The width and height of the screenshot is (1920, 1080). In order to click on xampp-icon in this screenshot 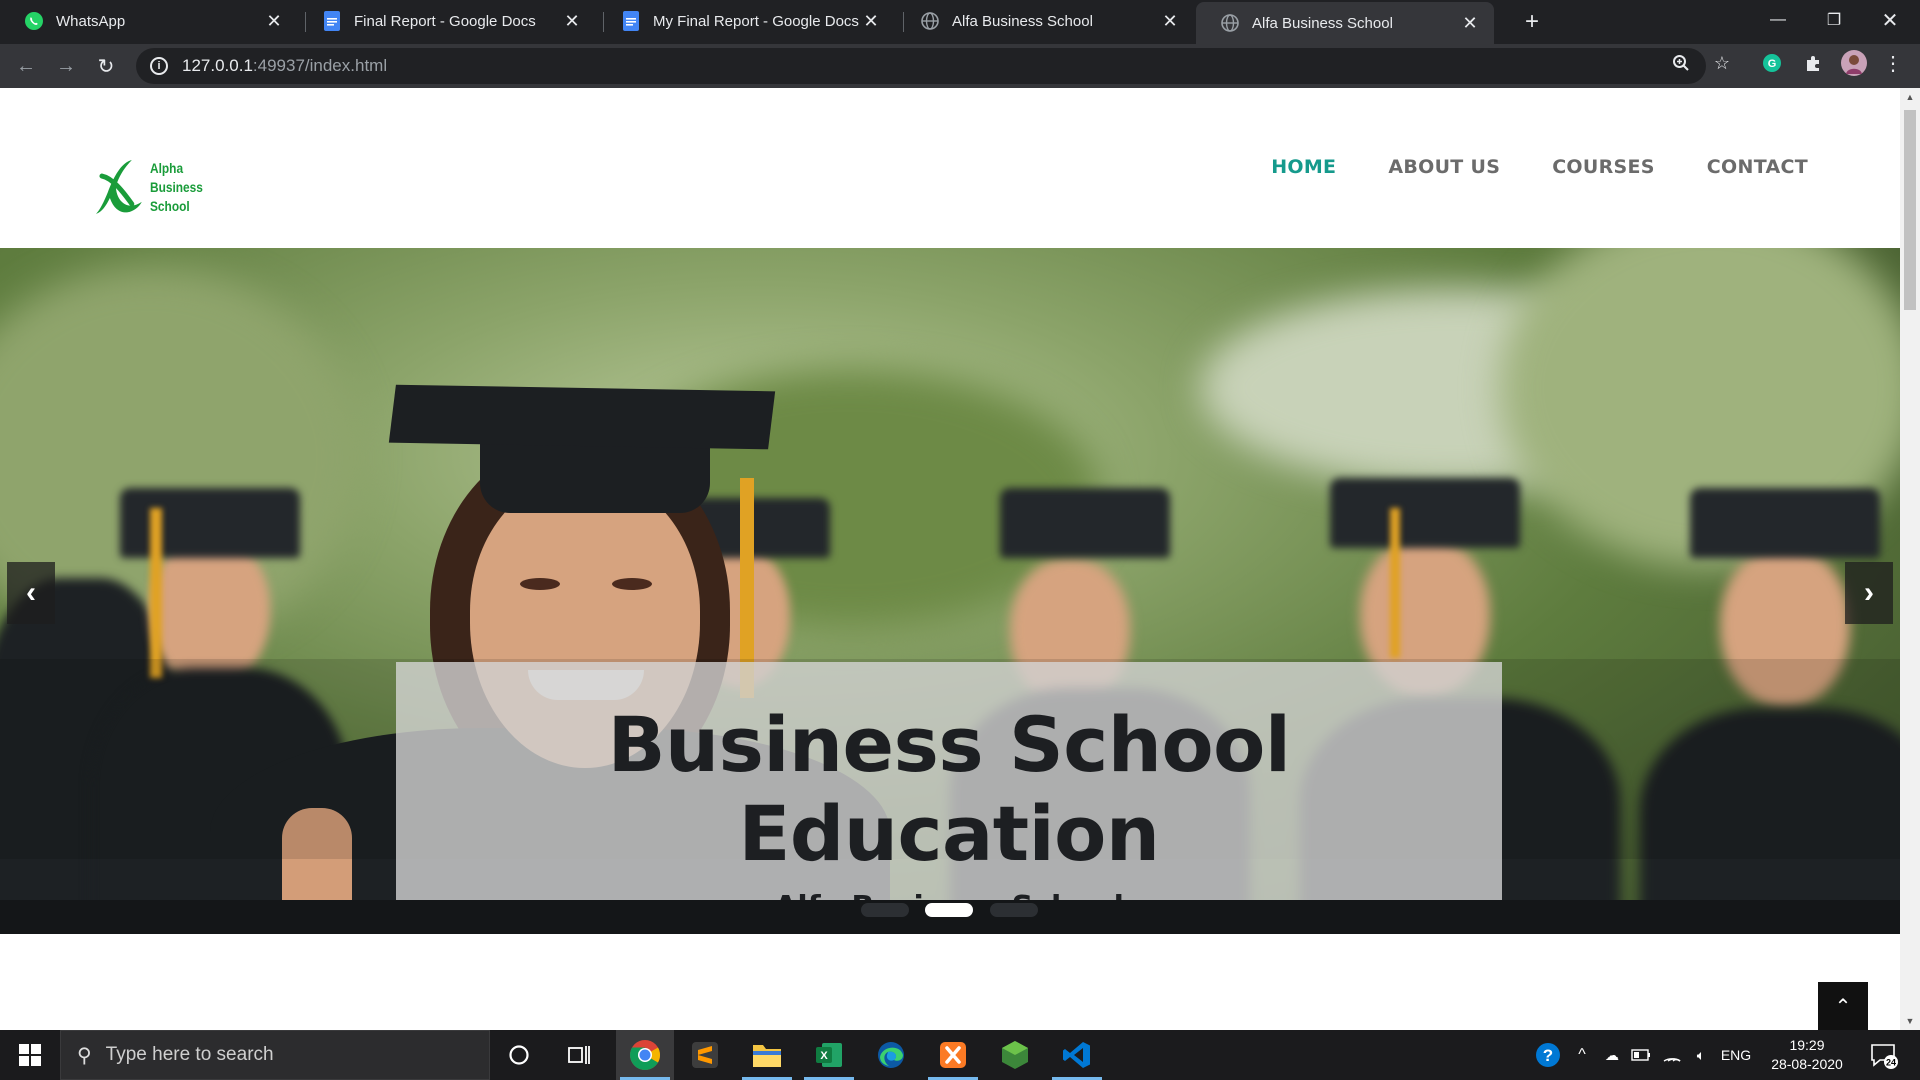, I will do `click(953, 1055)`.